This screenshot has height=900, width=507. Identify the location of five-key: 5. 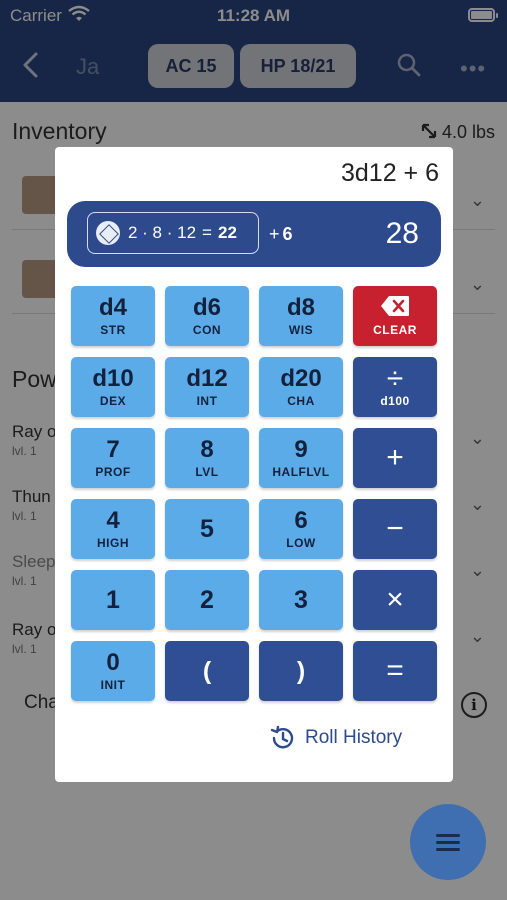
(207, 529).